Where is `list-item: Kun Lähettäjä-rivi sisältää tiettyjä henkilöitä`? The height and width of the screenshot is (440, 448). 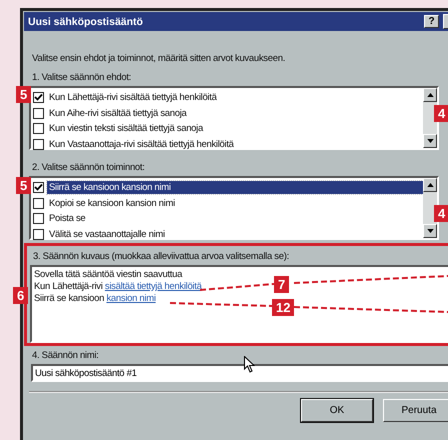 list-item: Kun Lähettäjä-rivi sisältää tiettyjä henkilöitä is located at coordinates (133, 97).